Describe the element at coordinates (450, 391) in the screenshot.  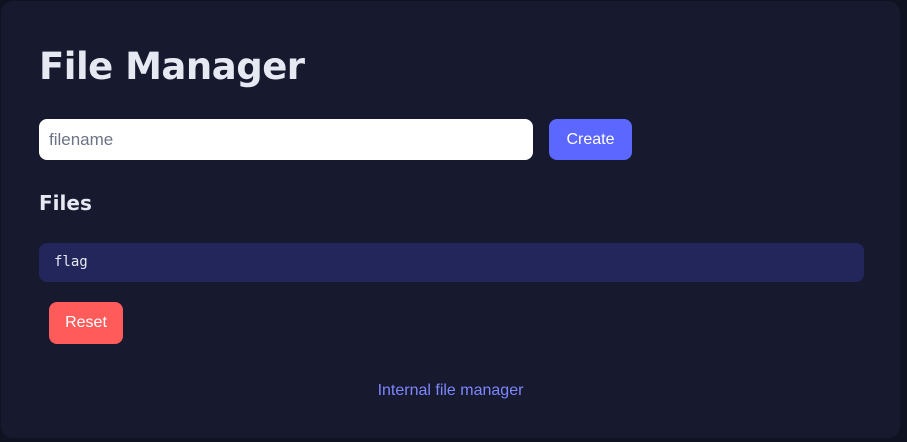
I see `footer-link: Internal file manager` at that location.